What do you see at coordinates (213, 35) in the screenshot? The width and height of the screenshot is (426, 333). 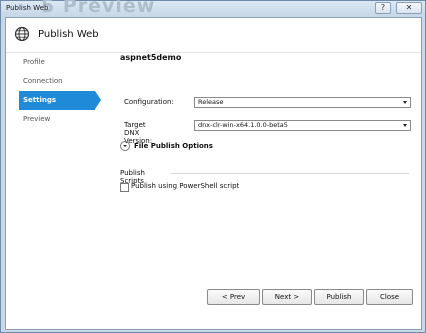 I see `dialog-header: Publish Web` at bounding box center [213, 35].